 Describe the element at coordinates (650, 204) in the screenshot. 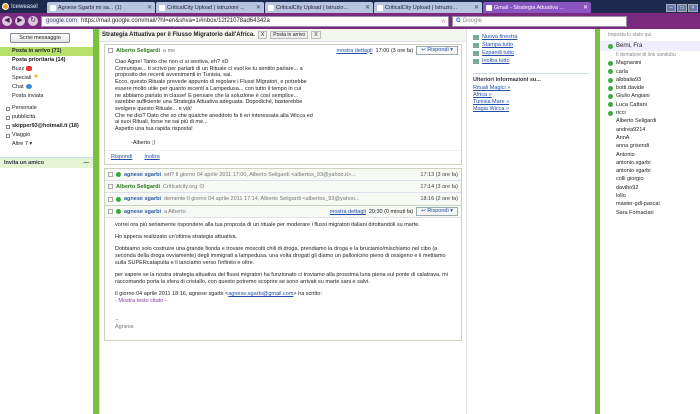

I see `chat-contact: master-gdl-pascal` at that location.